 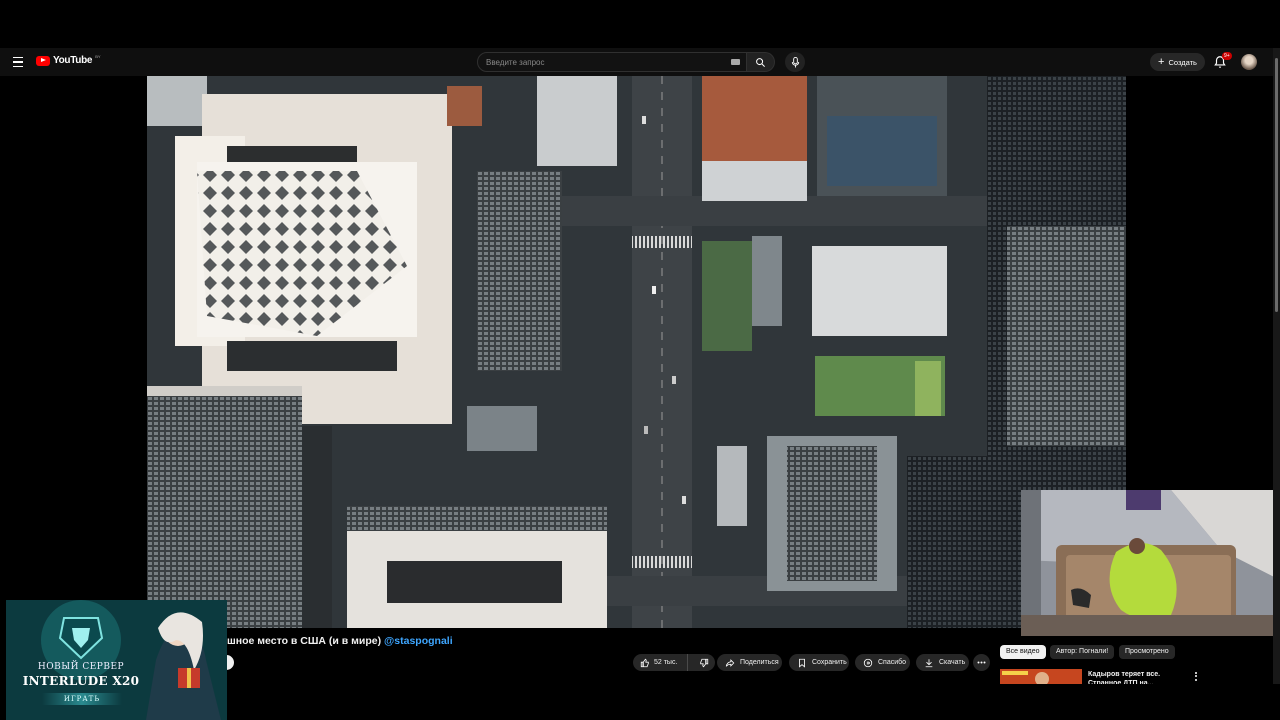 I want to click on save-button: Сохранить, so click(x=819, y=662).